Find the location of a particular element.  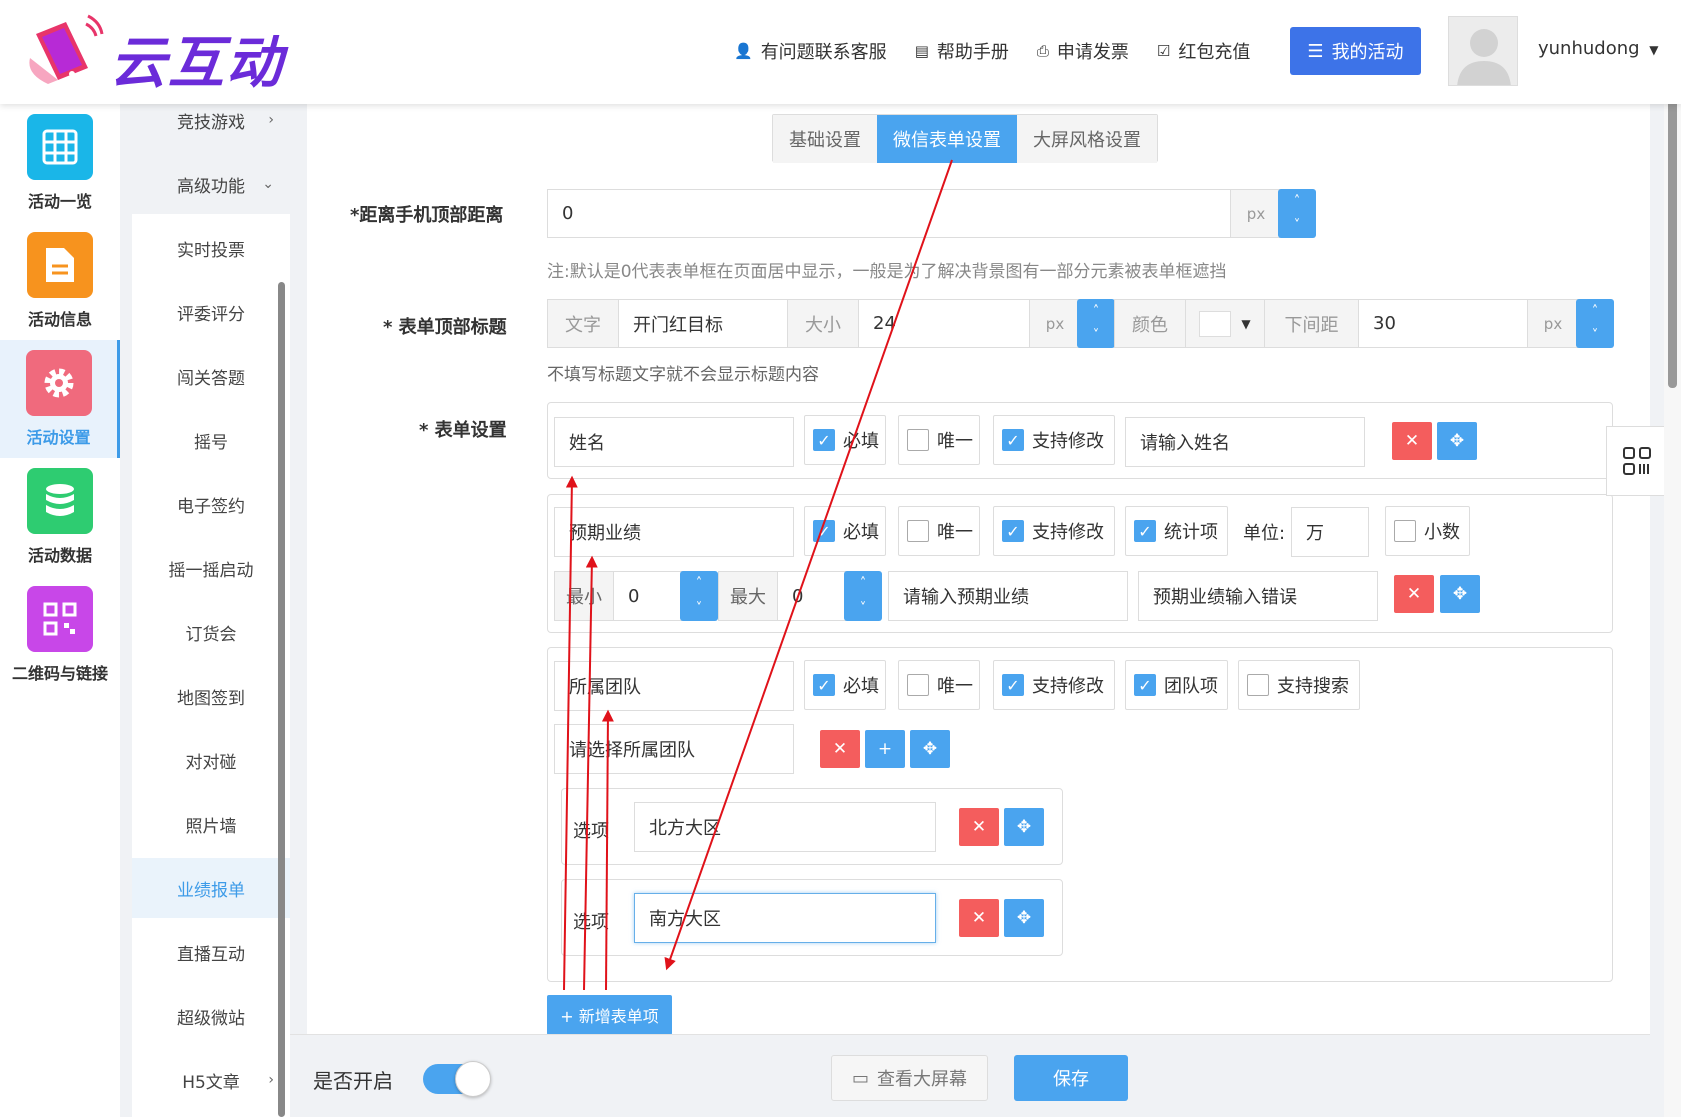

submenu-item: 订货会 is located at coordinates (211, 632).